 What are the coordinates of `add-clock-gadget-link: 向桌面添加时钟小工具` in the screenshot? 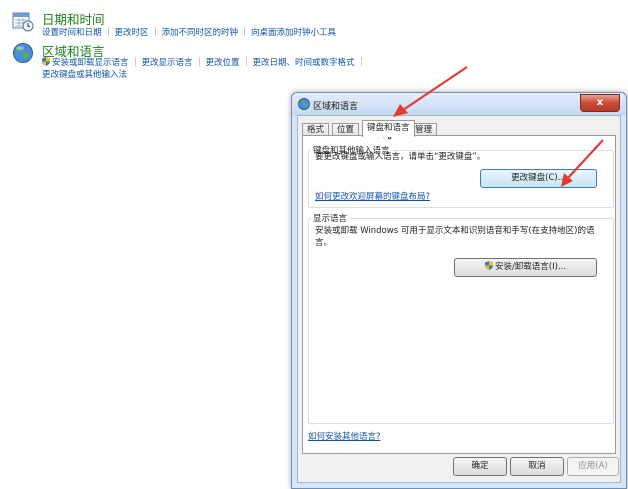 It's located at (293, 33).